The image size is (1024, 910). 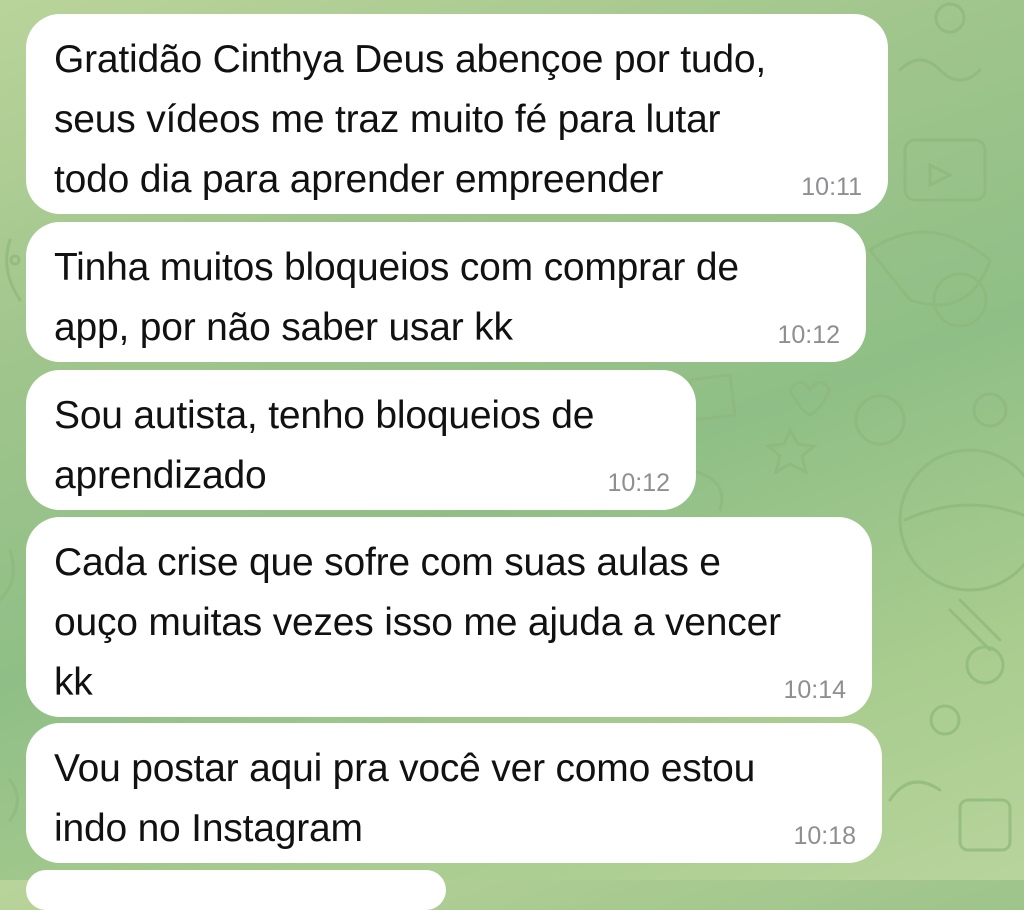 I want to click on message-timestamp: 10:11, so click(x=831, y=187).